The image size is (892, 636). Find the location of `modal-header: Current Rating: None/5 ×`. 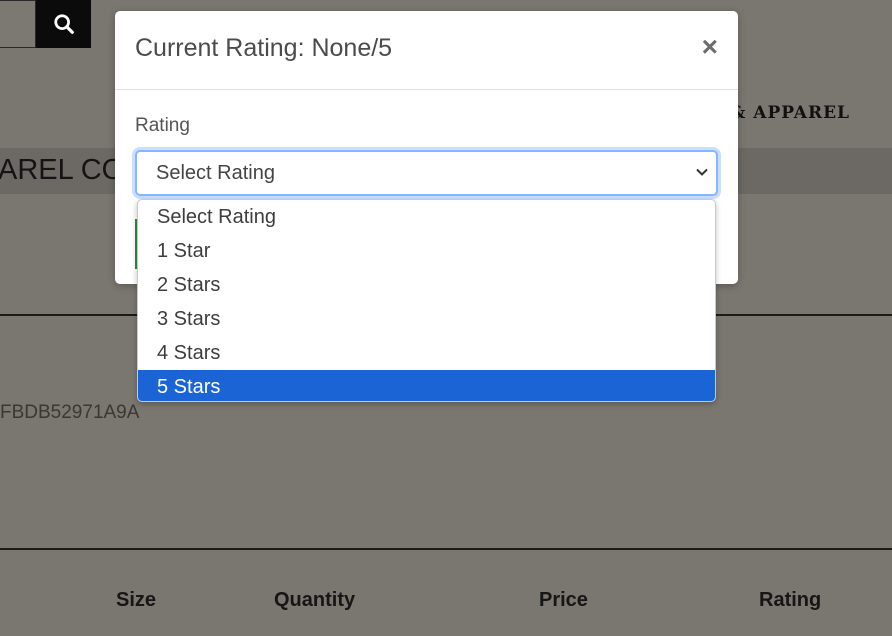

modal-header: Current Rating: None/5 × is located at coordinates (426, 50).